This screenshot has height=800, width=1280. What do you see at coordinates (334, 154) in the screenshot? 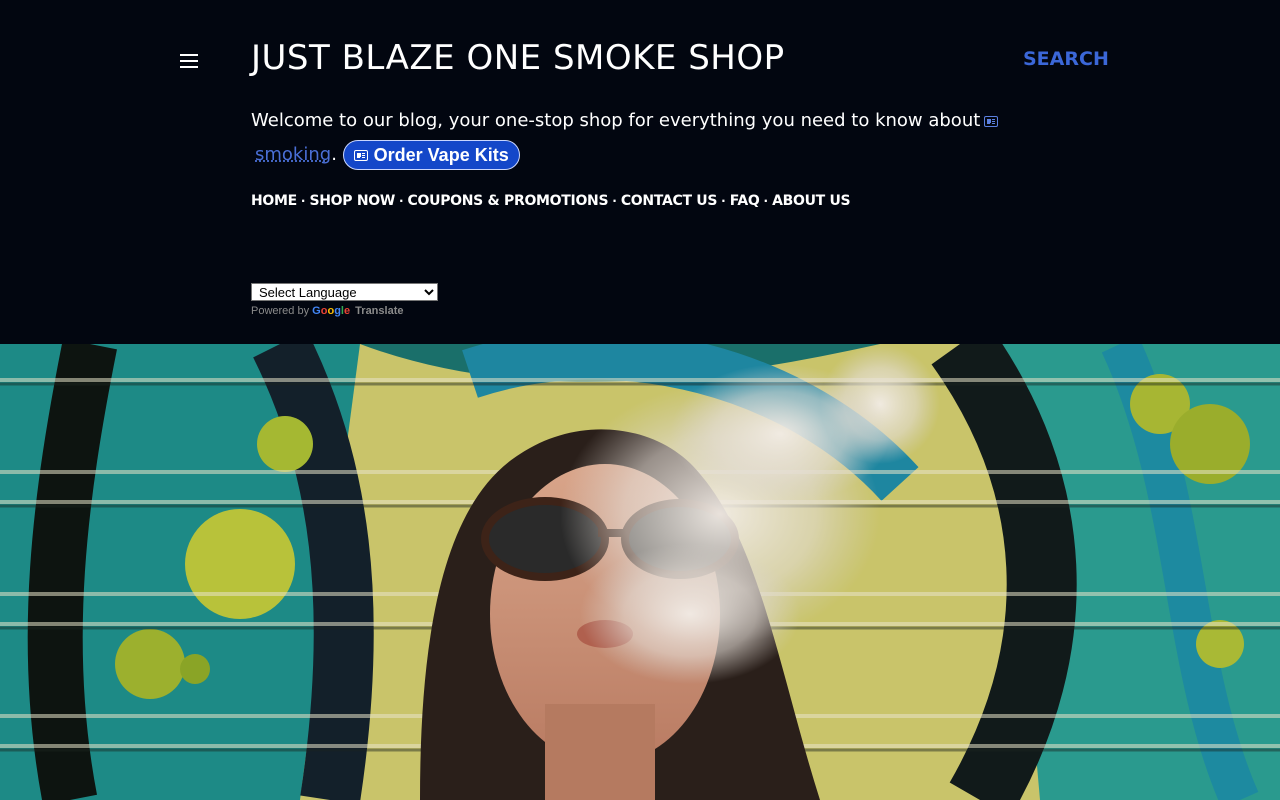
I see `description-period: .` at bounding box center [334, 154].